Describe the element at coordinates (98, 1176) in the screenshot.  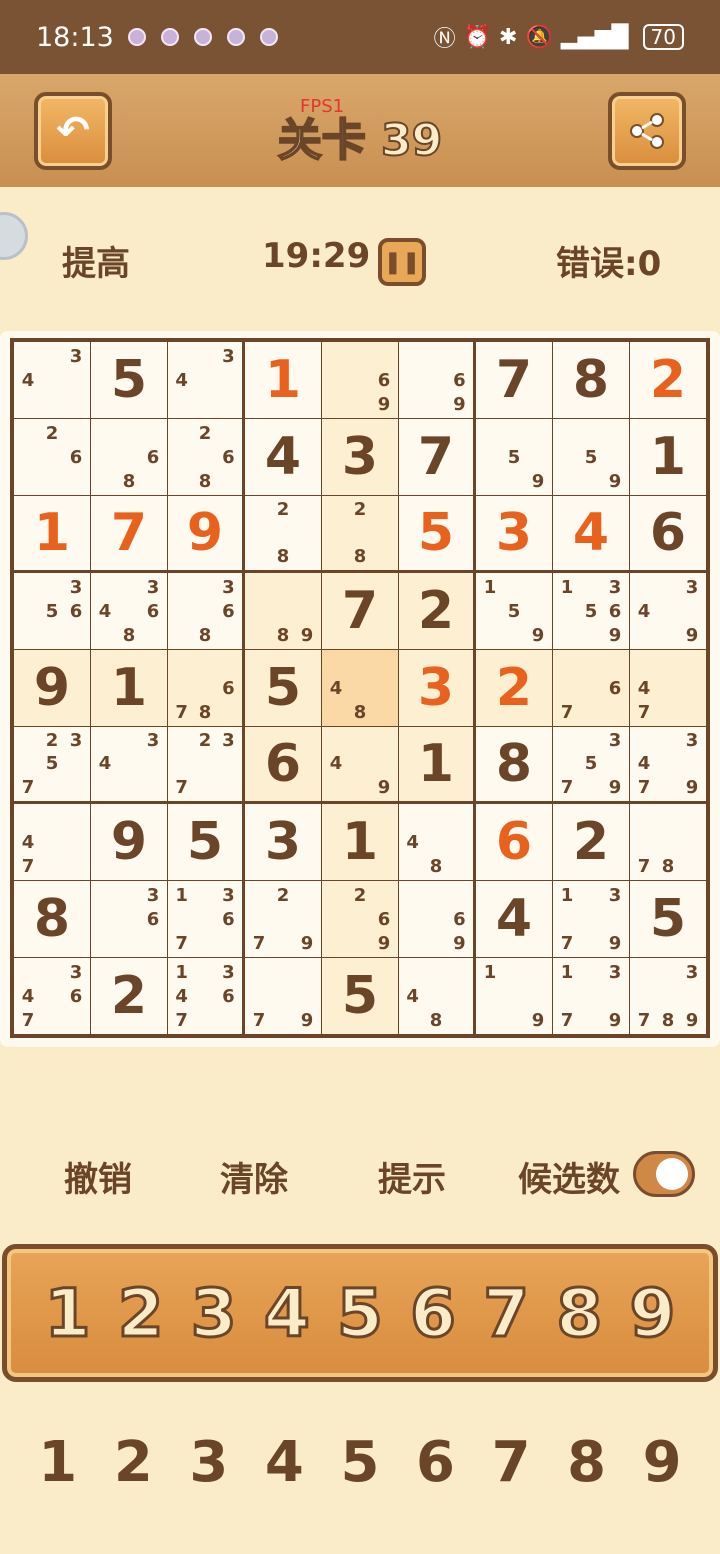
I see `undo-button: 撤销` at that location.